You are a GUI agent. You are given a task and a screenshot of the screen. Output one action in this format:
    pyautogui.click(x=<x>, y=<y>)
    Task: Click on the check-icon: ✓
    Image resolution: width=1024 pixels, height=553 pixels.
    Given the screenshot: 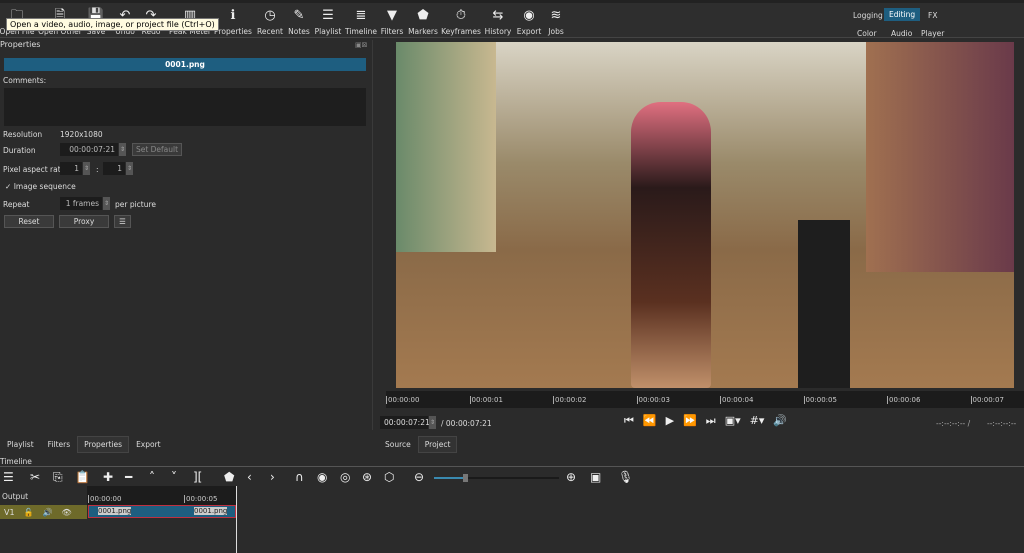 What is the action you would take?
    pyautogui.click(x=8, y=186)
    